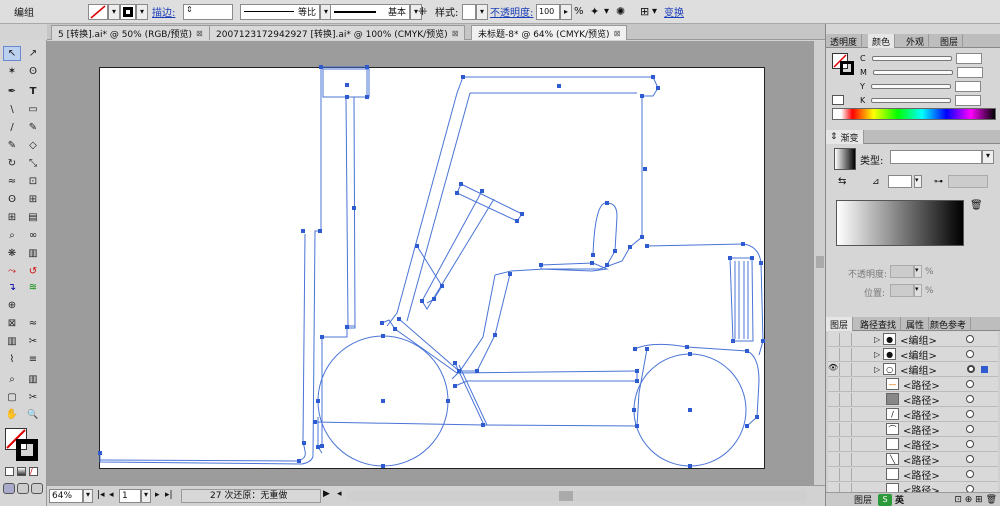  Describe the element at coordinates (12, 127) in the screenshot. I see `brush-tool-icon: /` at that location.